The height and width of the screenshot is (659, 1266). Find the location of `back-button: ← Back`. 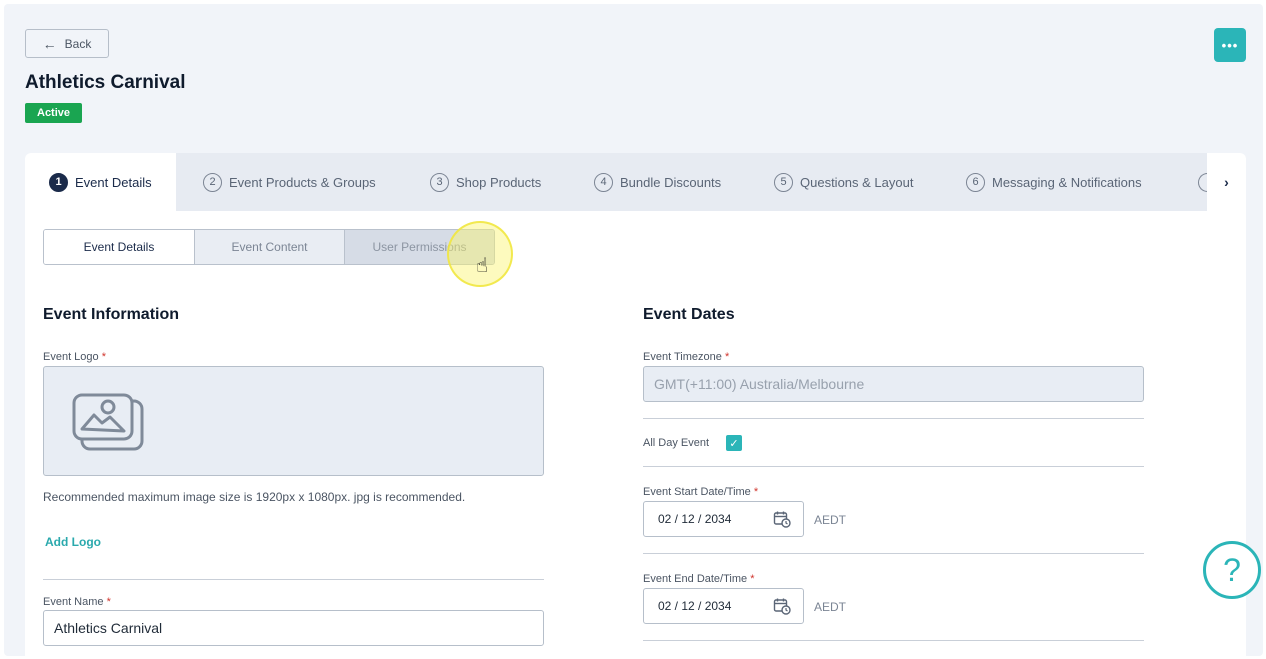

back-button: ← Back is located at coordinates (67, 43).